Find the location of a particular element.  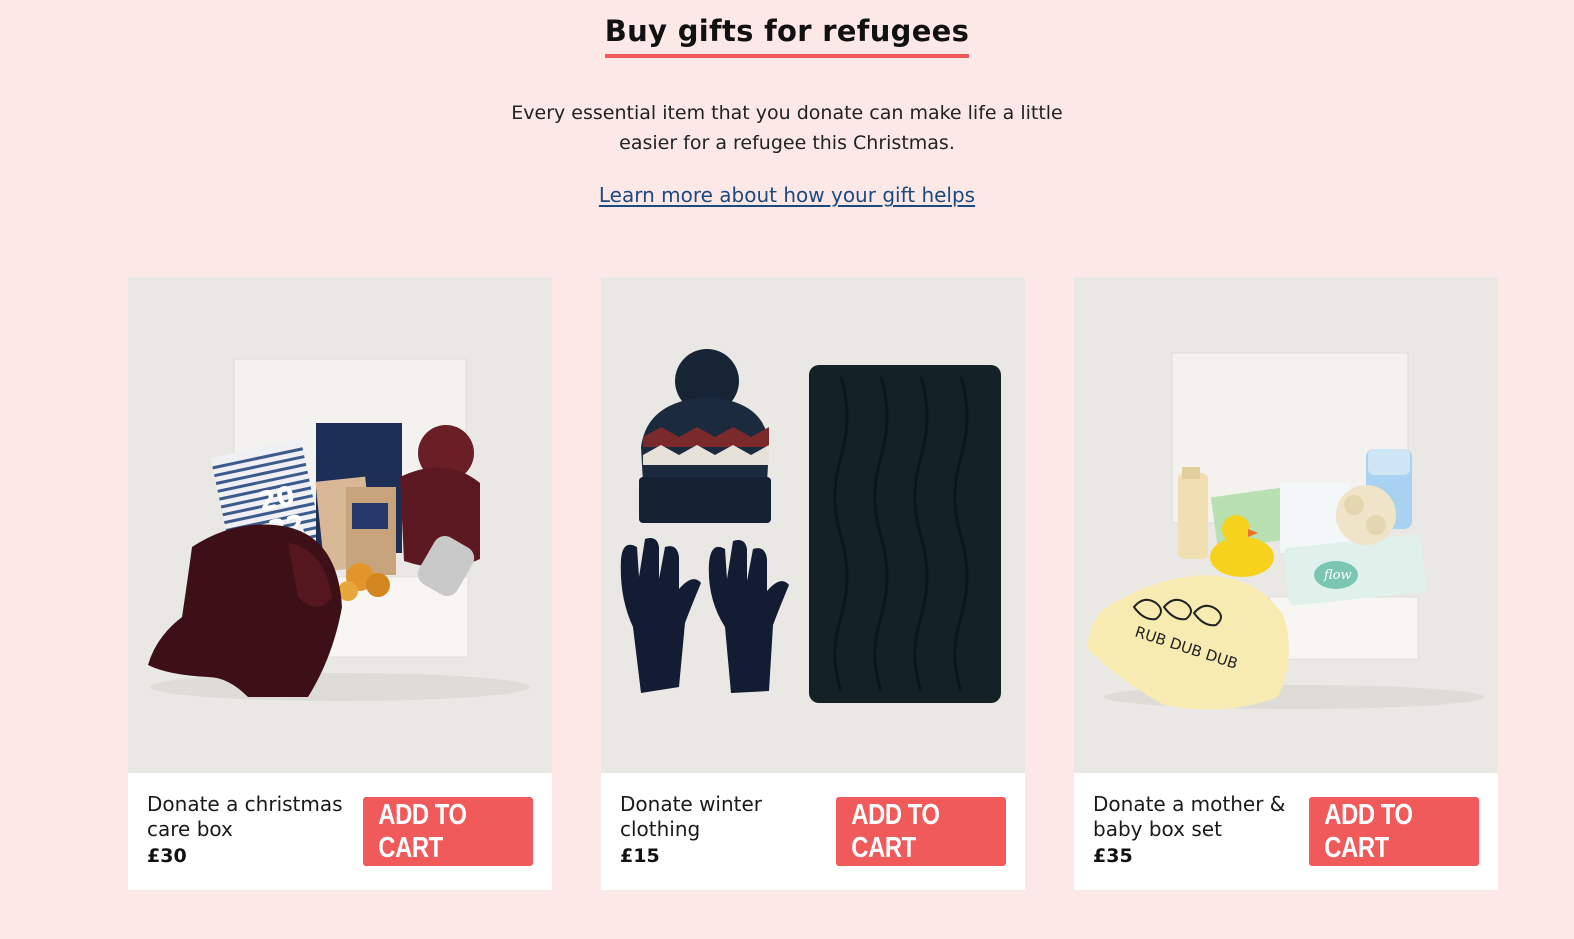

product-name: Donate winter clothing is located at coordinates (691, 816).